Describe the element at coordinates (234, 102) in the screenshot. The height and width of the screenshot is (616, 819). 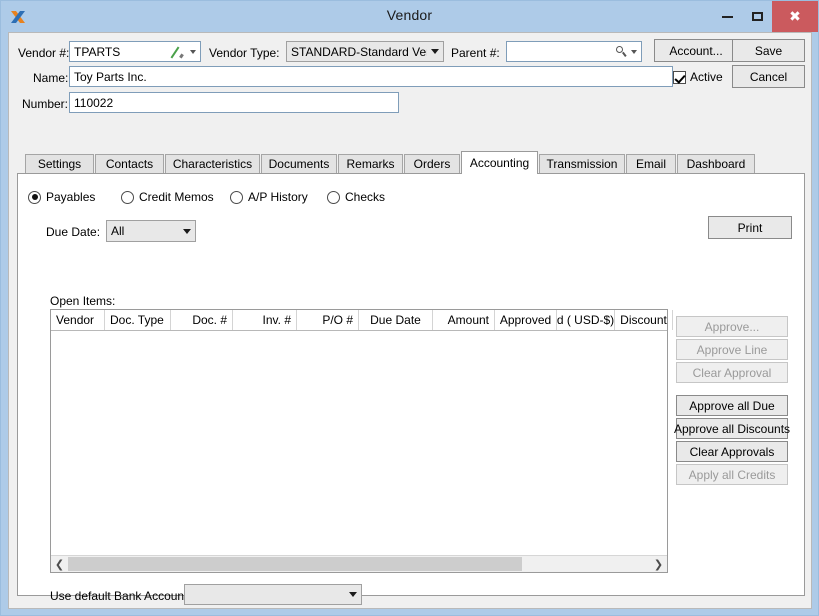
I see `number-input: 110022` at that location.